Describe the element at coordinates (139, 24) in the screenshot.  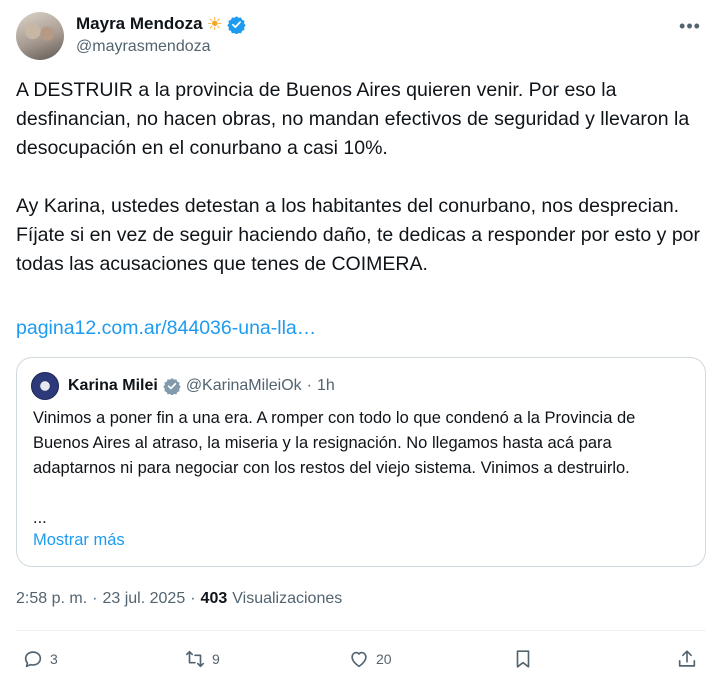
I see `author-display-name: Mayra Mendoza` at that location.